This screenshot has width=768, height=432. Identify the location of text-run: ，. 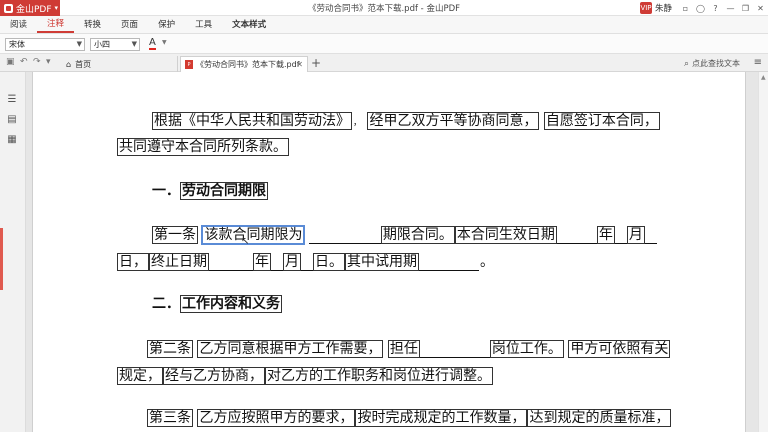
(357, 123).